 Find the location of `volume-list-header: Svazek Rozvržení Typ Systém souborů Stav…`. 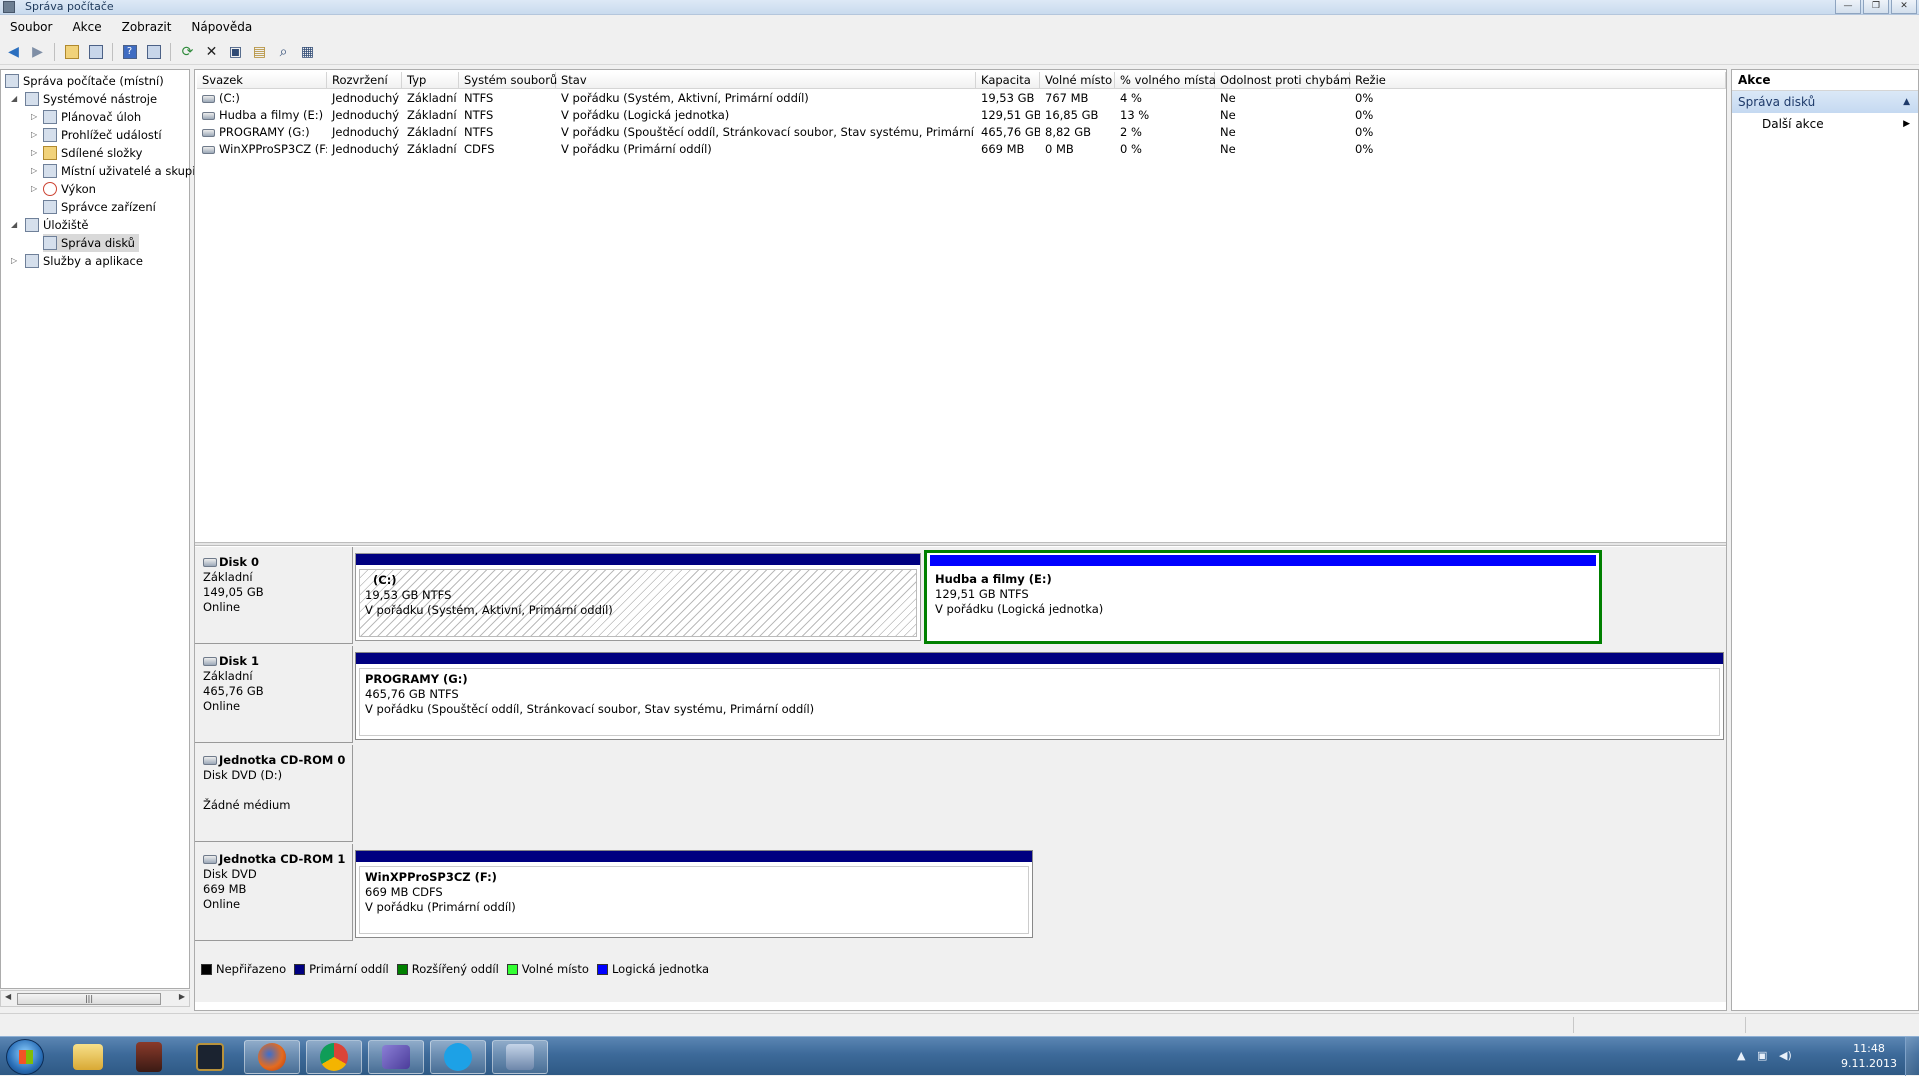

volume-list-header: Svazek Rozvržení Typ Systém souborů Stav… is located at coordinates (961, 80).